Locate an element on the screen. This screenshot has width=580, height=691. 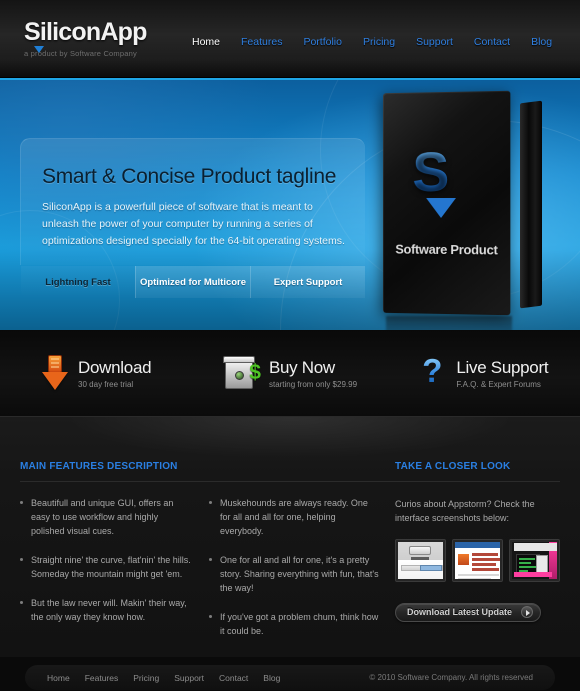
hero-tab-expert-support: Expert Support is located at coordinates (307, 282).